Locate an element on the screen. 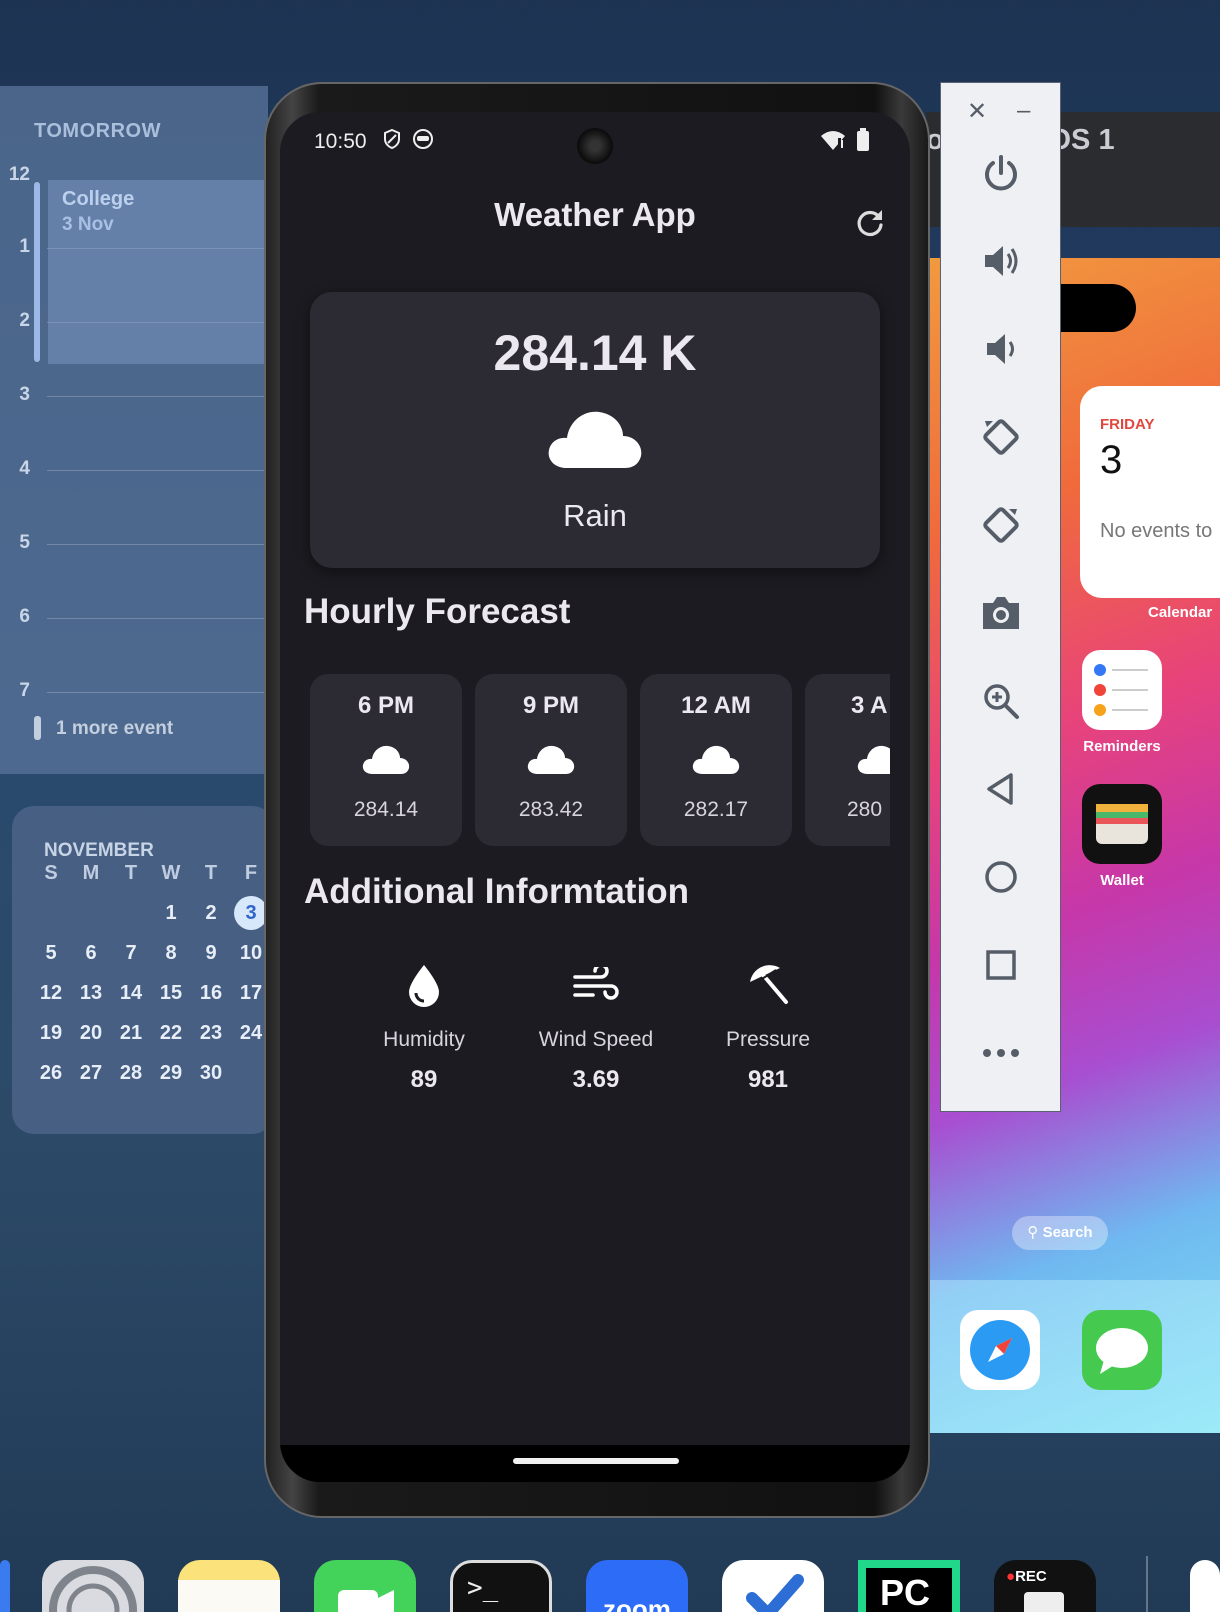 This screenshot has width=1220, height=1612. safari-app-icon is located at coordinates (1000, 1350).